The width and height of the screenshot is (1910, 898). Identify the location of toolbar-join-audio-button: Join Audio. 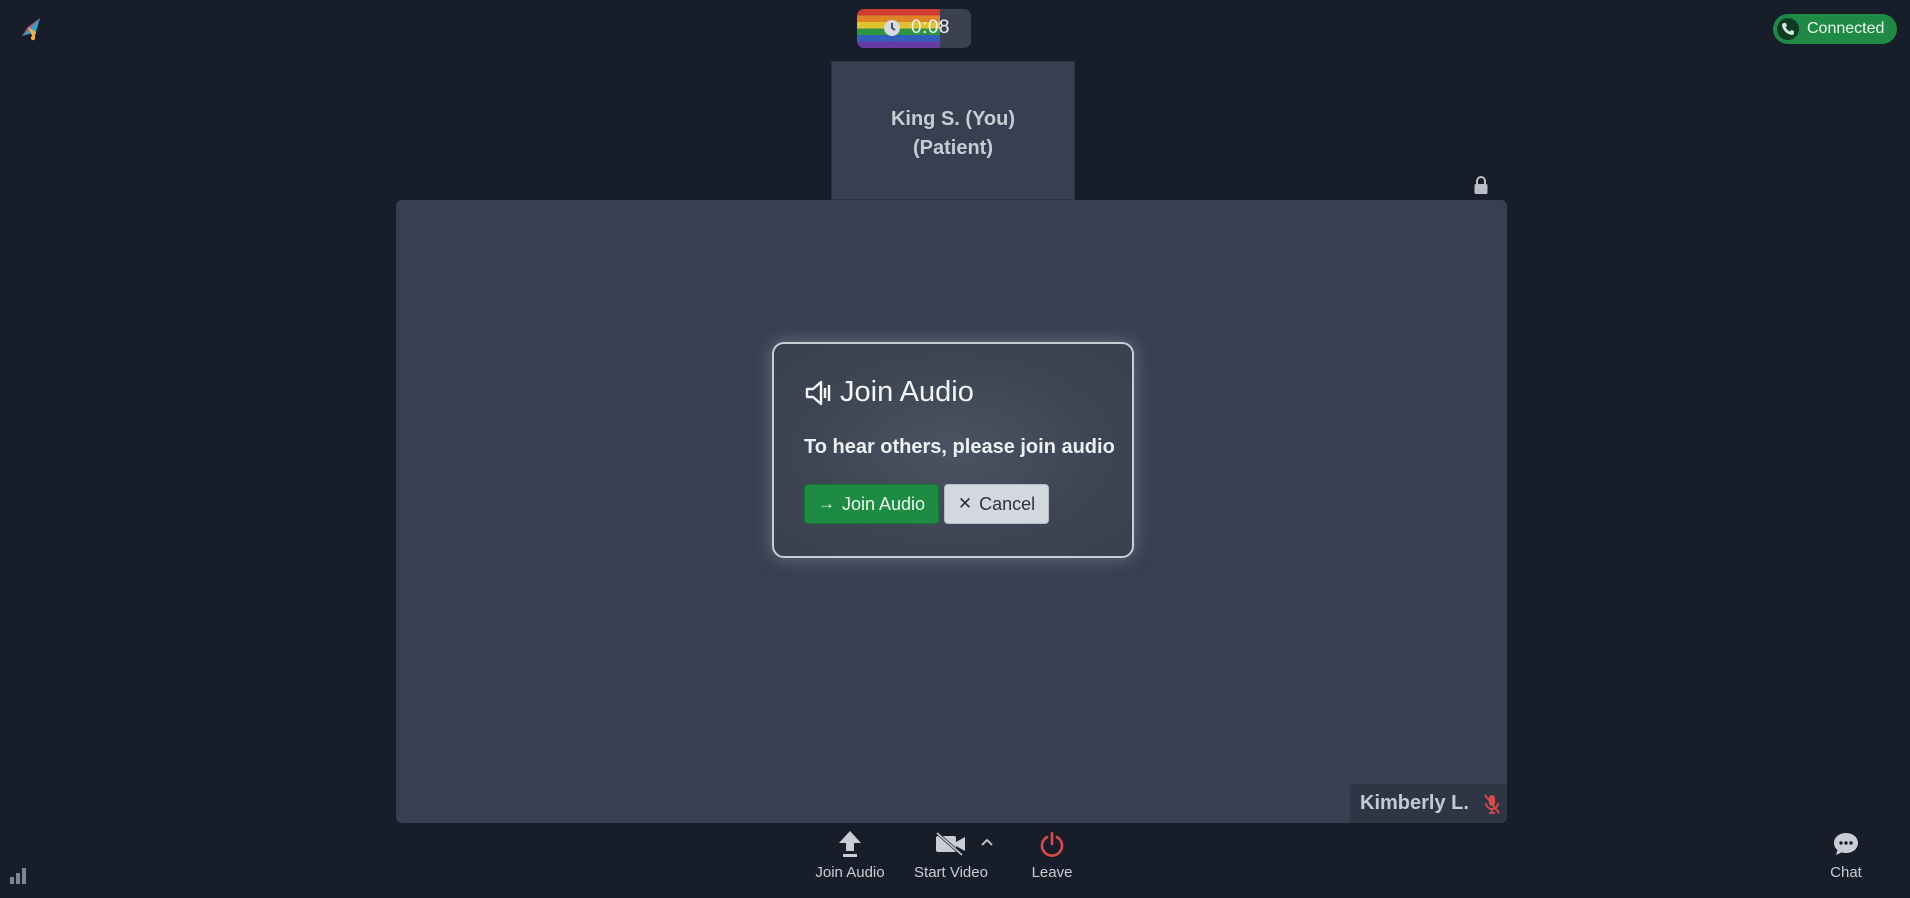
(850, 858).